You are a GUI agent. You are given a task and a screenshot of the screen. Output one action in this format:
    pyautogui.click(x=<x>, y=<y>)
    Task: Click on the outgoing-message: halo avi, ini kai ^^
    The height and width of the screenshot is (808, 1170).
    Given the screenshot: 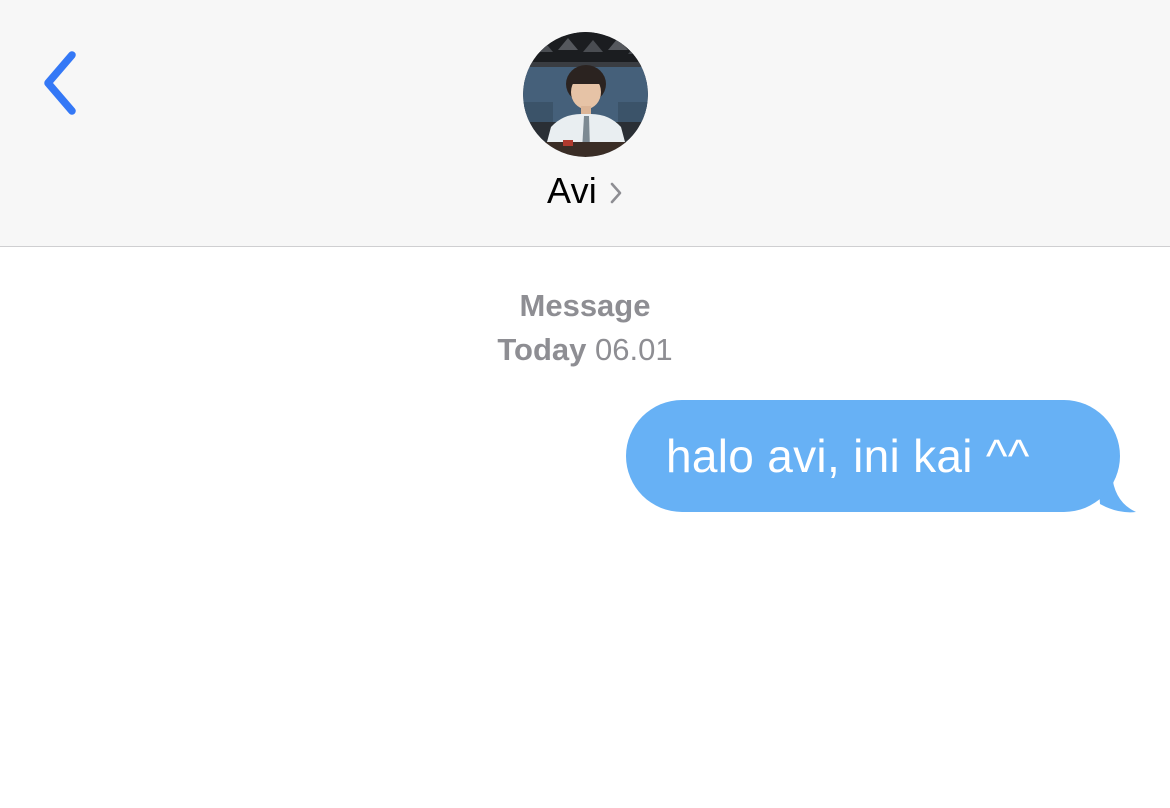 What is the action you would take?
    pyautogui.click(x=882, y=457)
    